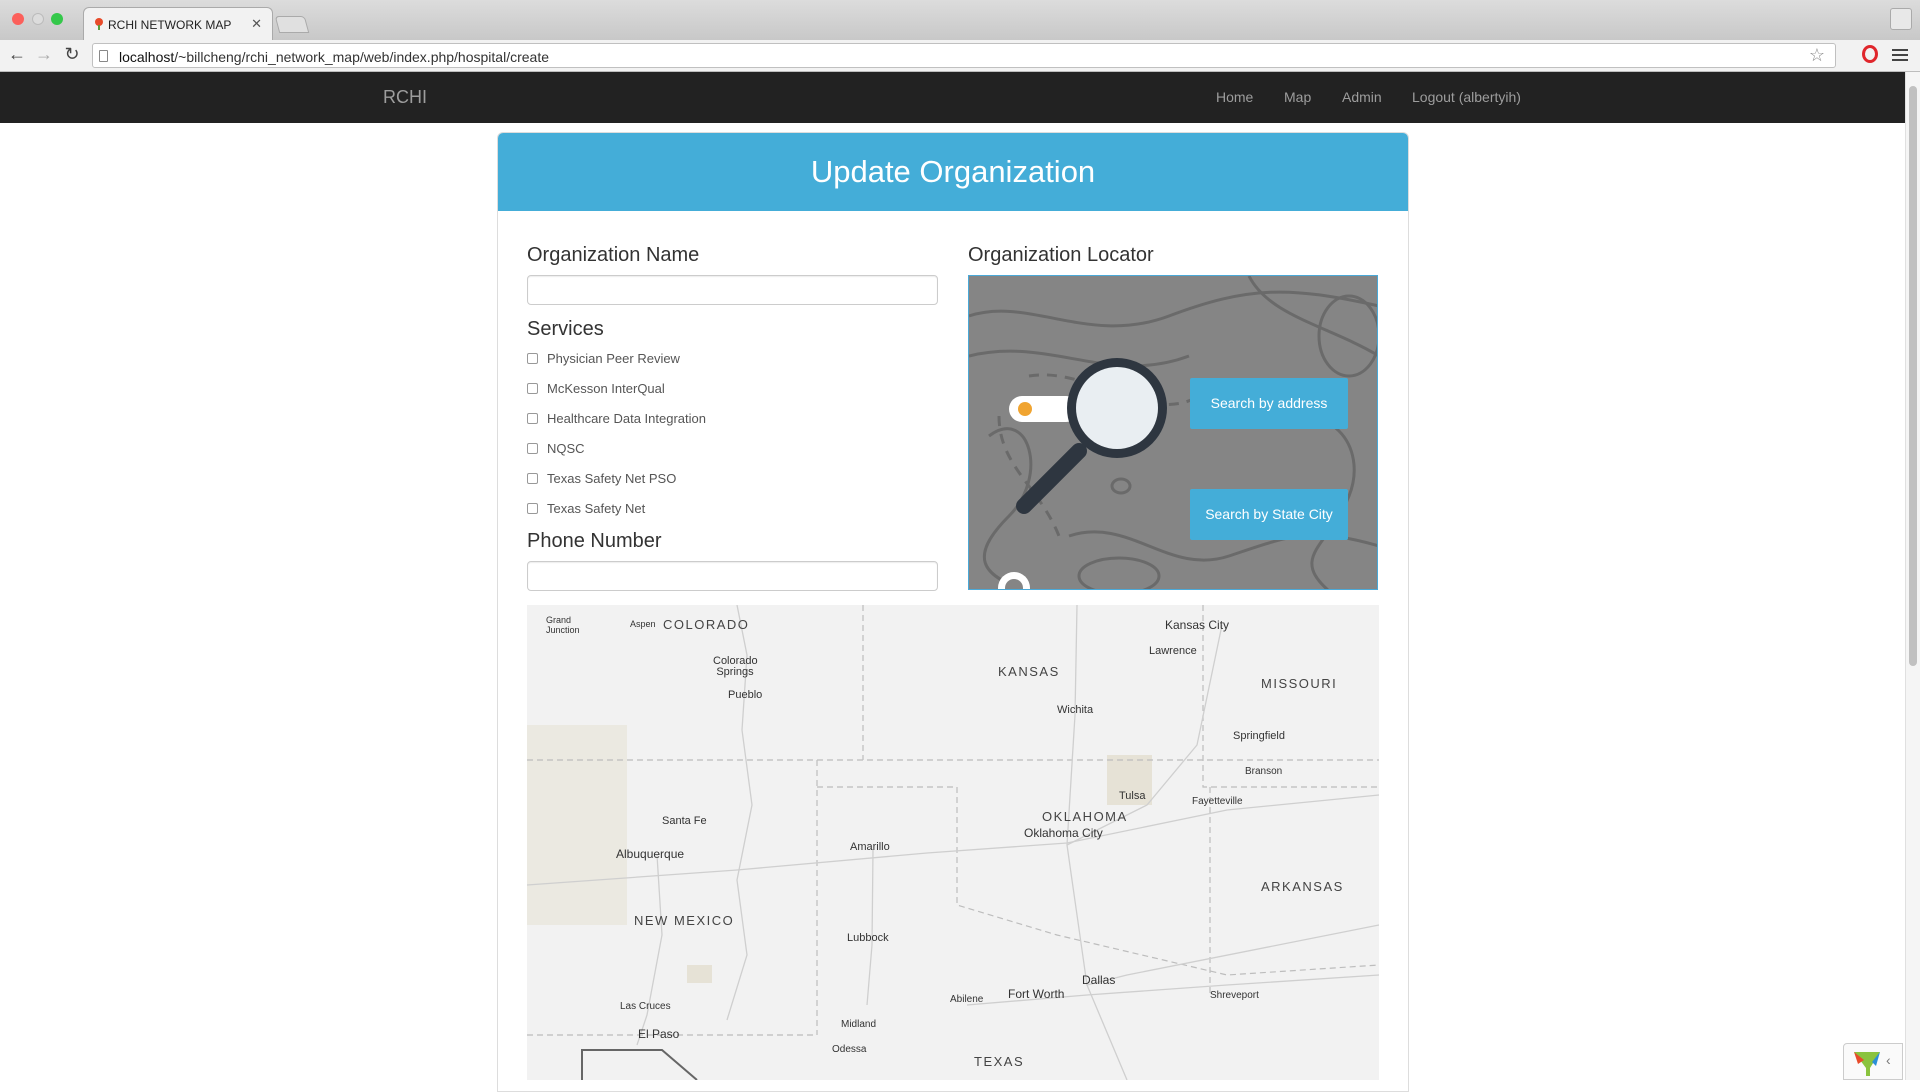  Describe the element at coordinates (1901, 19) in the screenshot. I see `profile-icon` at that location.